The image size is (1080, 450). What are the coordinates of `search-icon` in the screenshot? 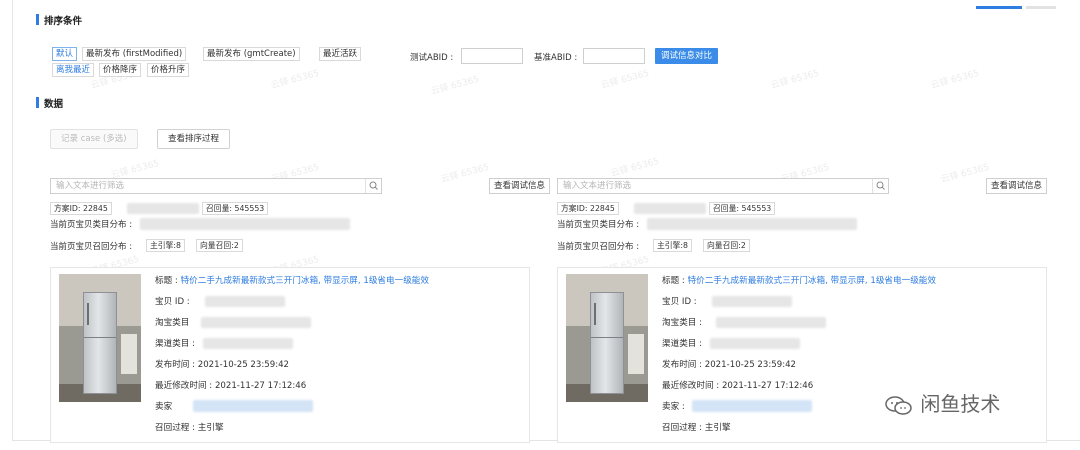 It's located at (880, 185).